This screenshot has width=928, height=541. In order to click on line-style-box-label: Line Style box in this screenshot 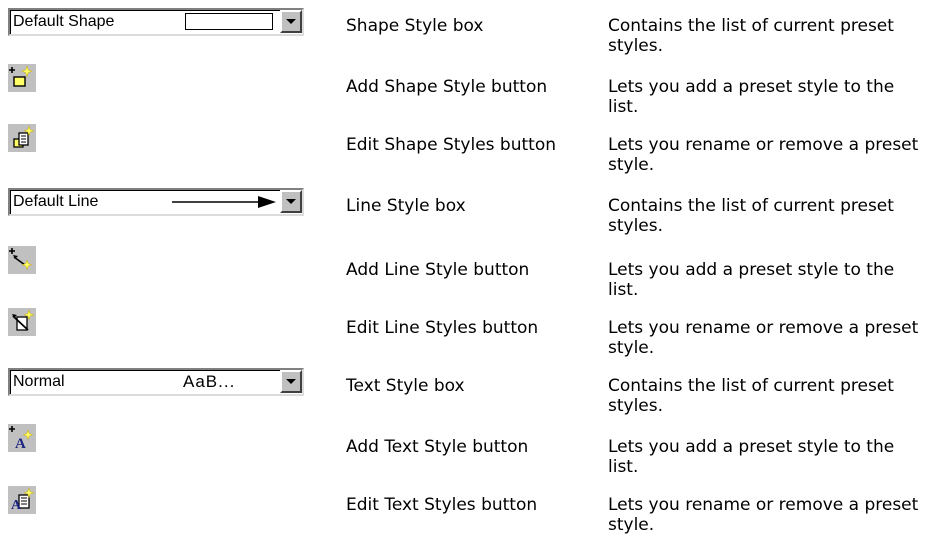, I will do `click(406, 206)`.